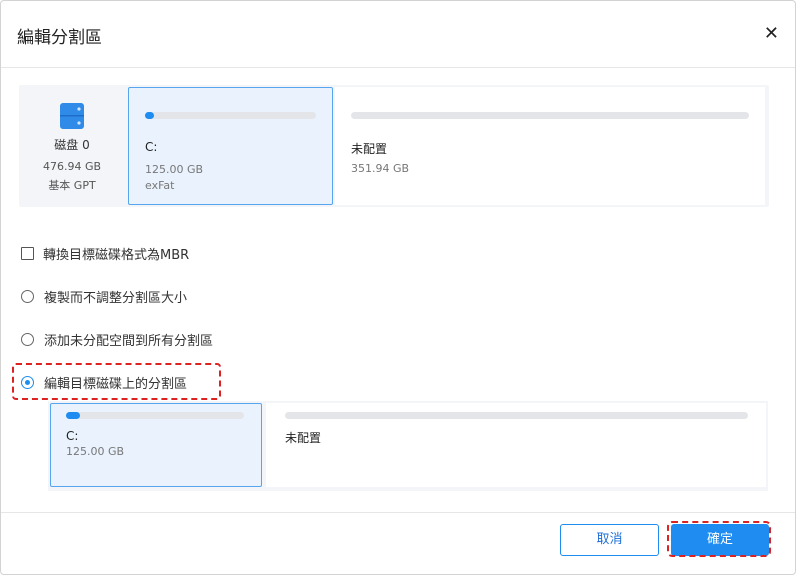 The height and width of the screenshot is (575, 796). I want to click on dialog-title: 編輯分割區, so click(59, 38).